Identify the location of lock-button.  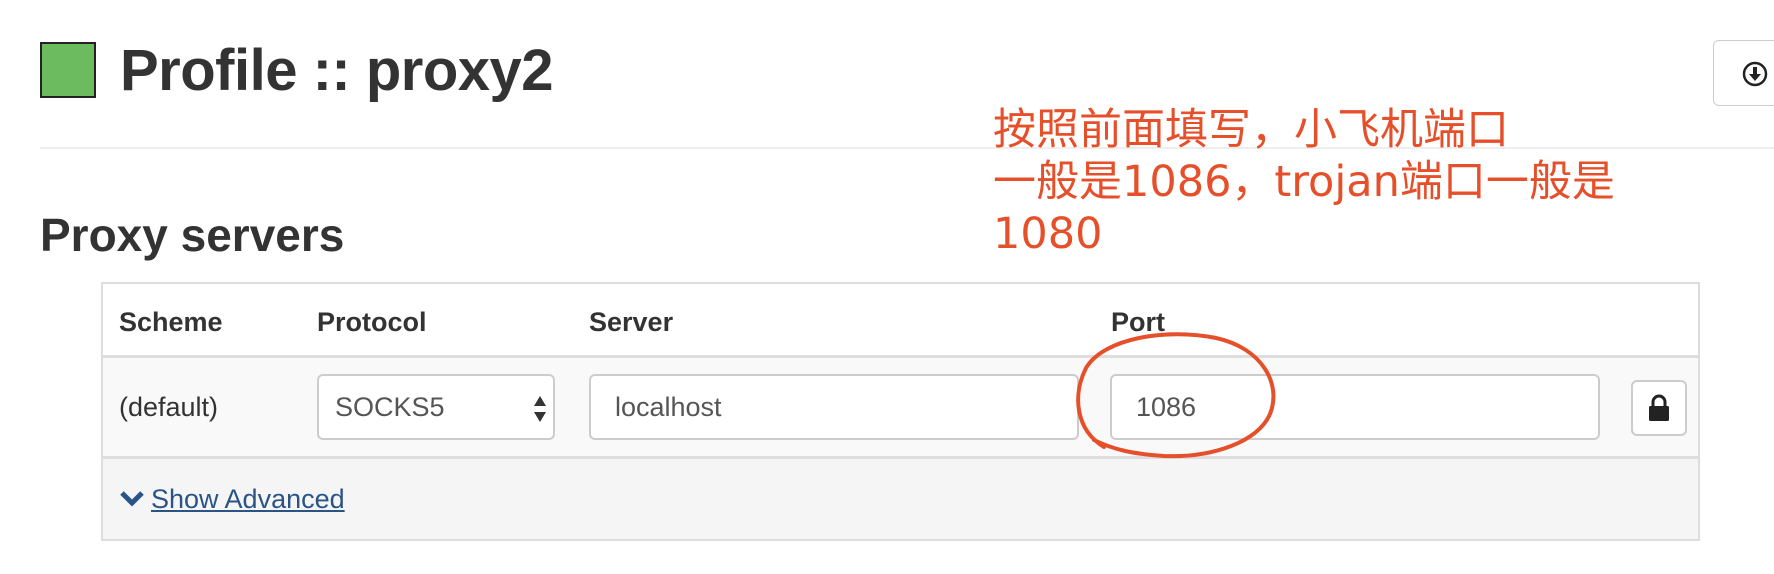
(1659, 408).